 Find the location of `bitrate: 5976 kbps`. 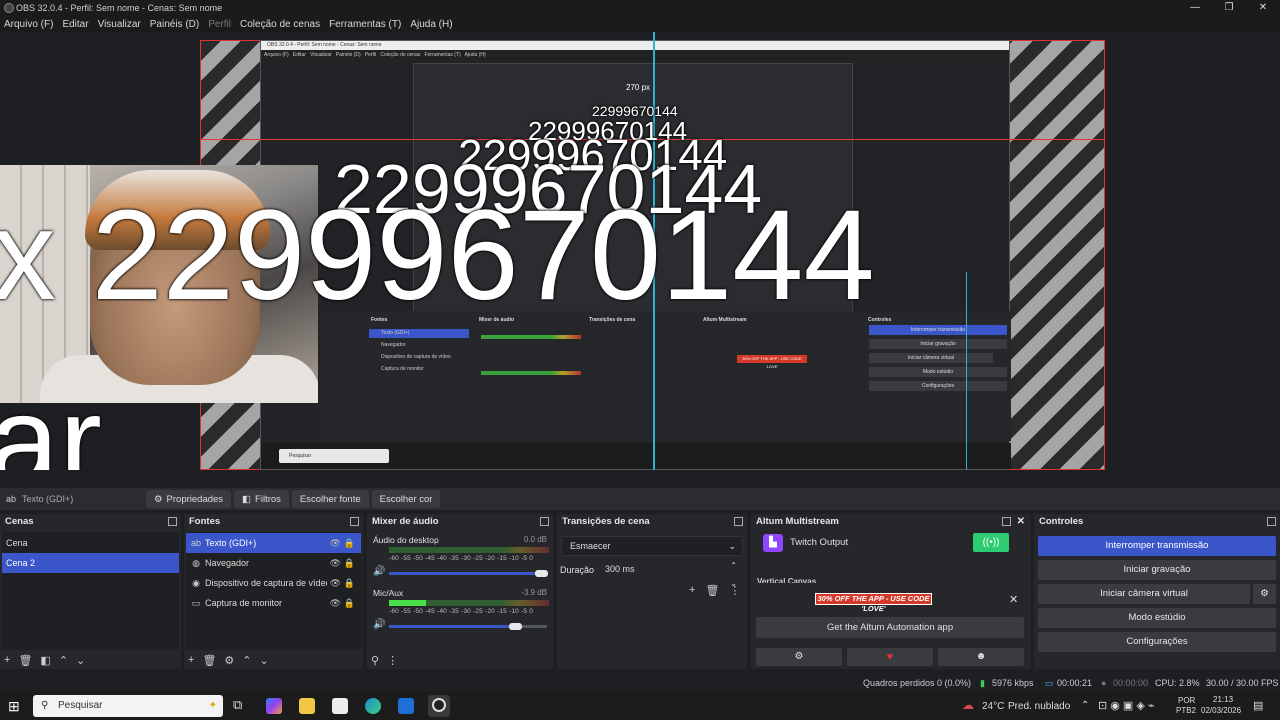

bitrate: 5976 kbps is located at coordinates (1013, 683).